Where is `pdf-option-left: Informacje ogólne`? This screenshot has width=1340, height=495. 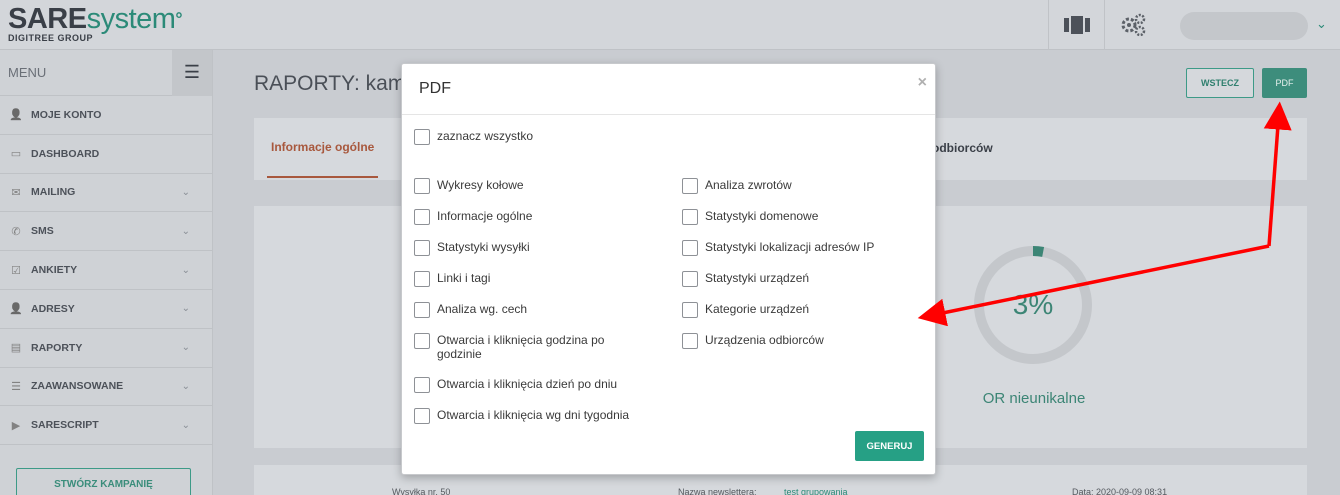 pdf-option-left: Informacje ogólne is located at coordinates (529, 217).